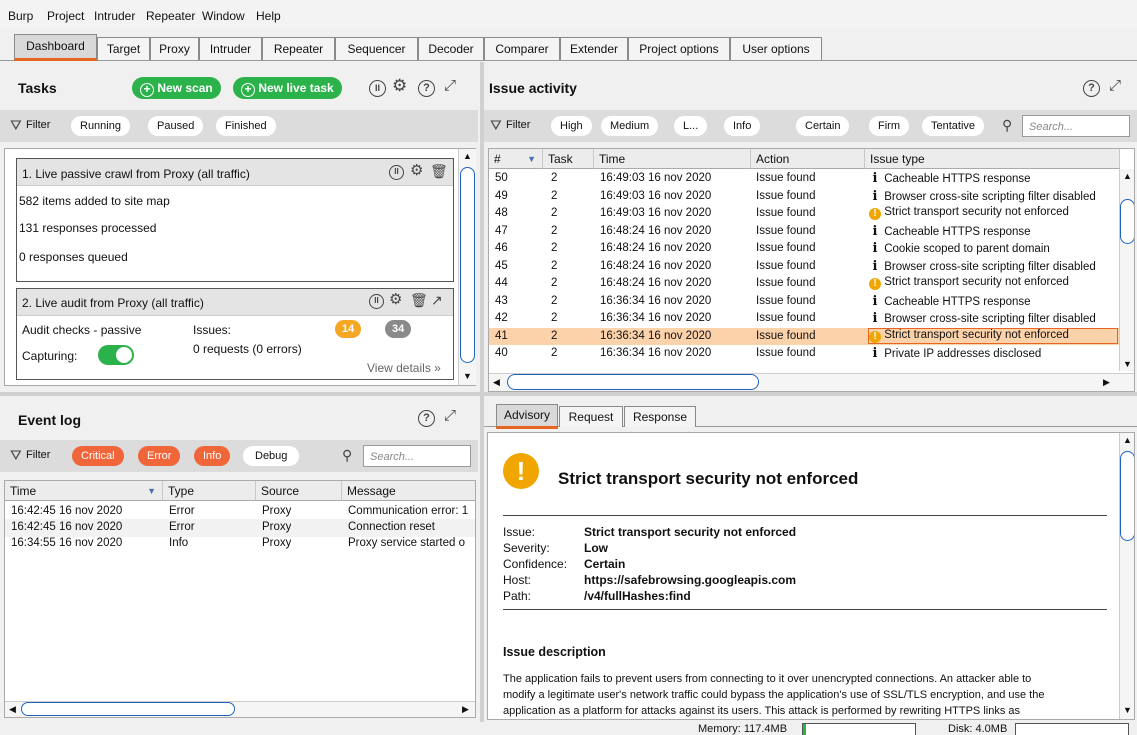 Image resolution: width=1137 pixels, height=735 pixels. I want to click on col-header-task: Task, so click(568, 159).